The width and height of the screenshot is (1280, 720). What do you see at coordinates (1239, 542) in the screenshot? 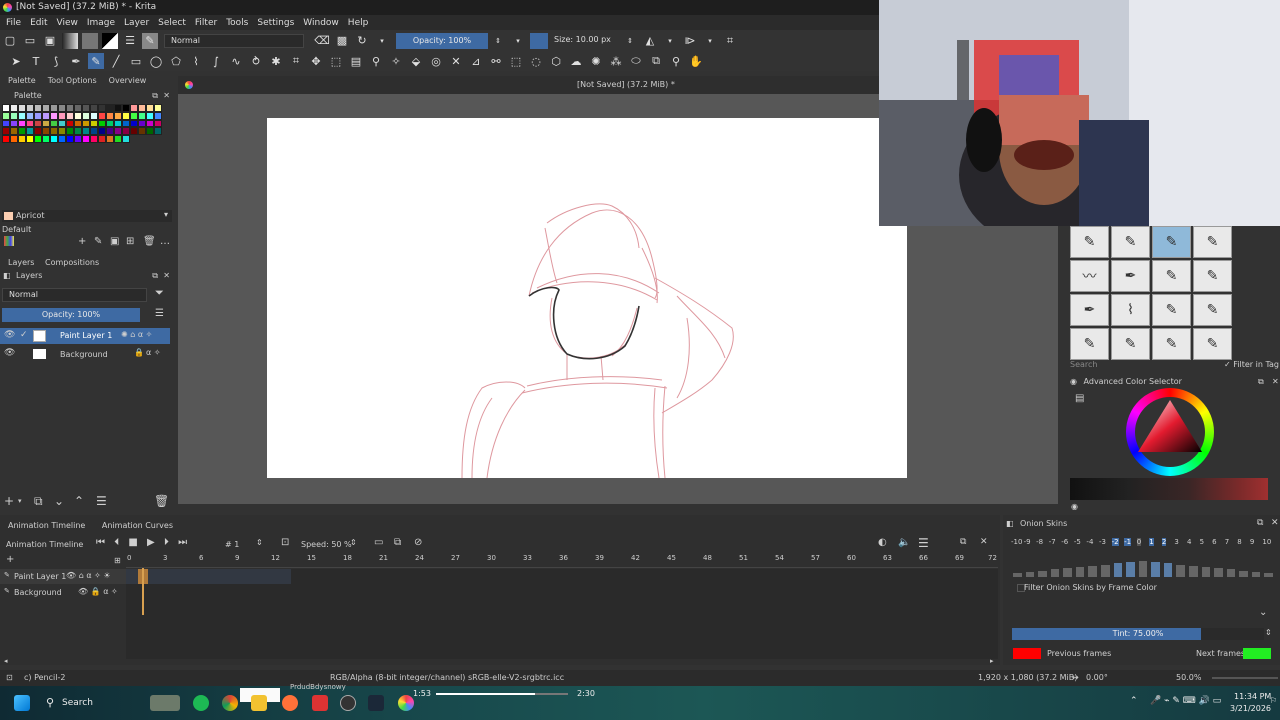
I see `onion-frame-number: 8` at bounding box center [1239, 542].